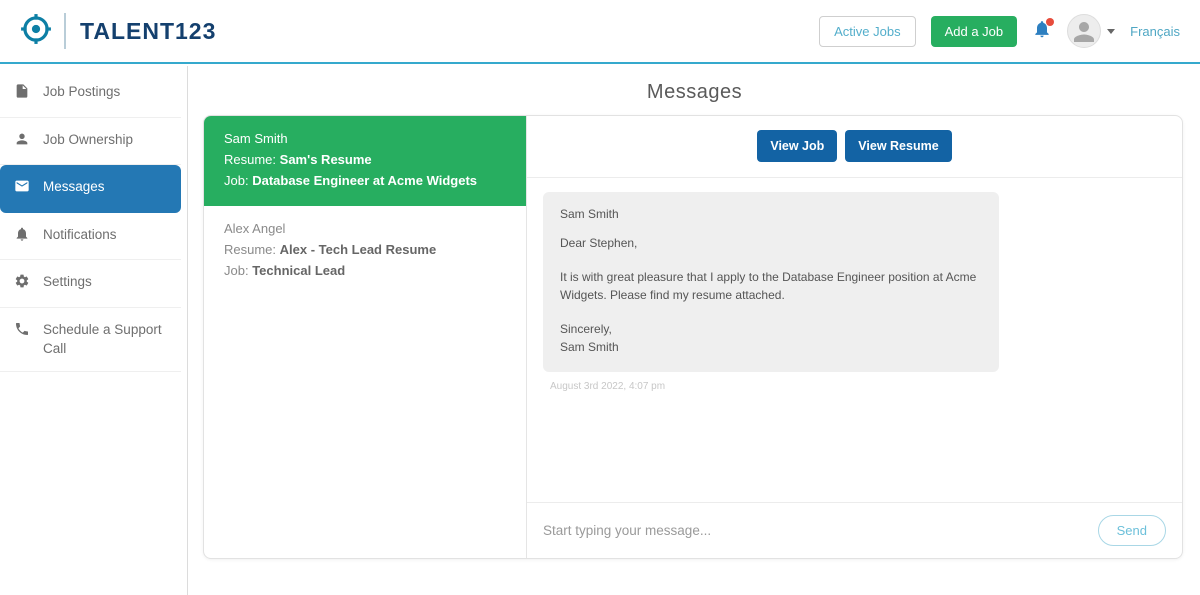 This screenshot has height=595, width=1200. I want to click on sidebar-item-label: Settings, so click(67, 282).